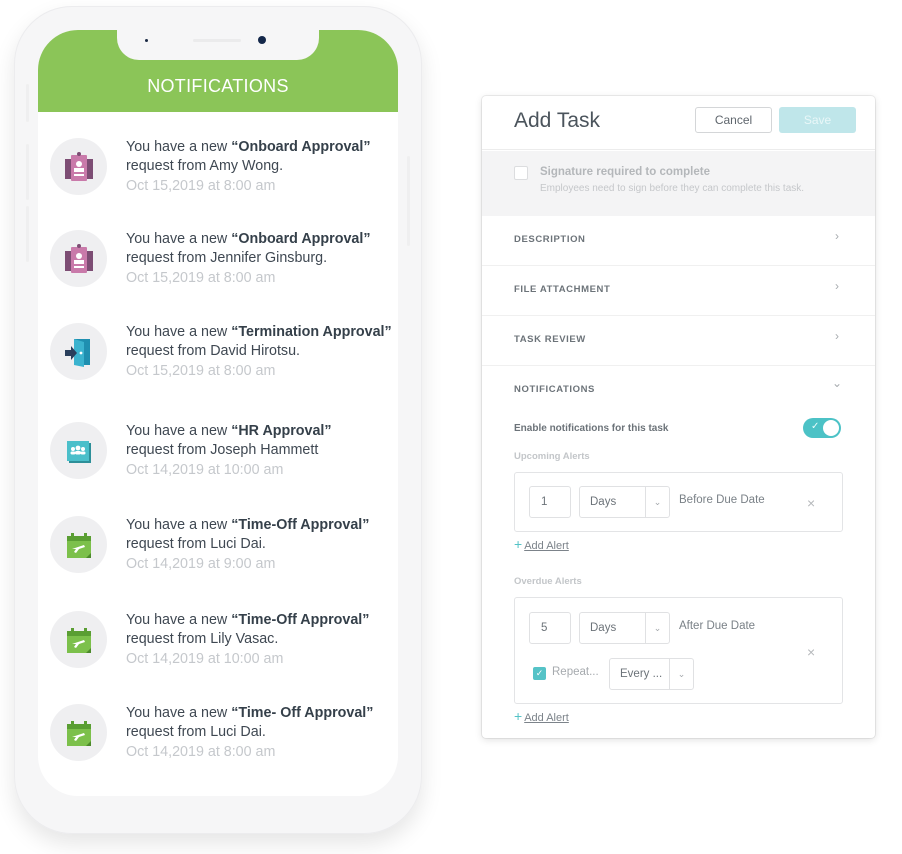  I want to click on enable-notifications-label: Enable notifications for this task, so click(591, 428).